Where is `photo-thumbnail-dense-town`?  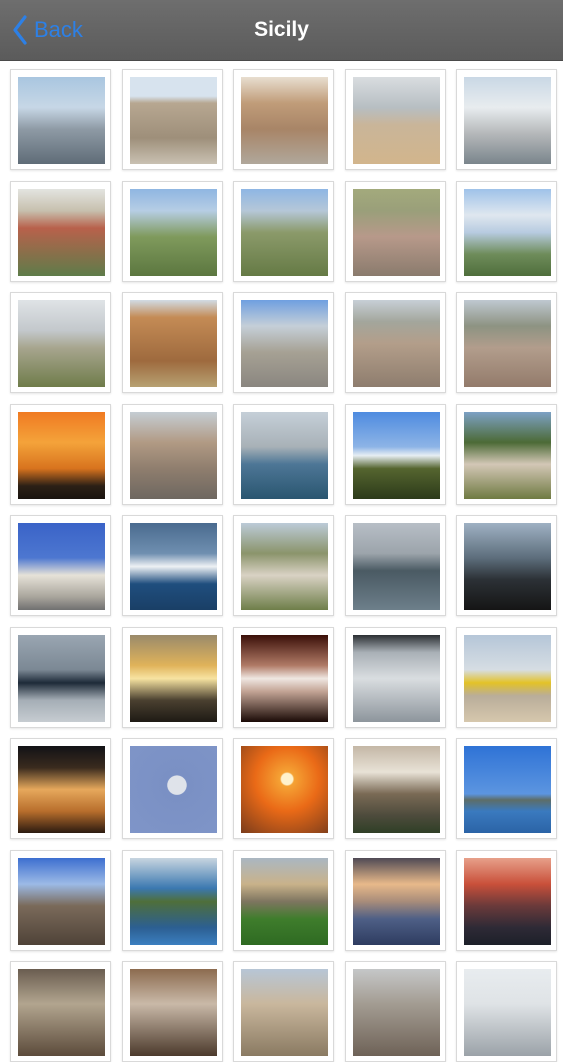 photo-thumbnail-dense-town is located at coordinates (395, 342).